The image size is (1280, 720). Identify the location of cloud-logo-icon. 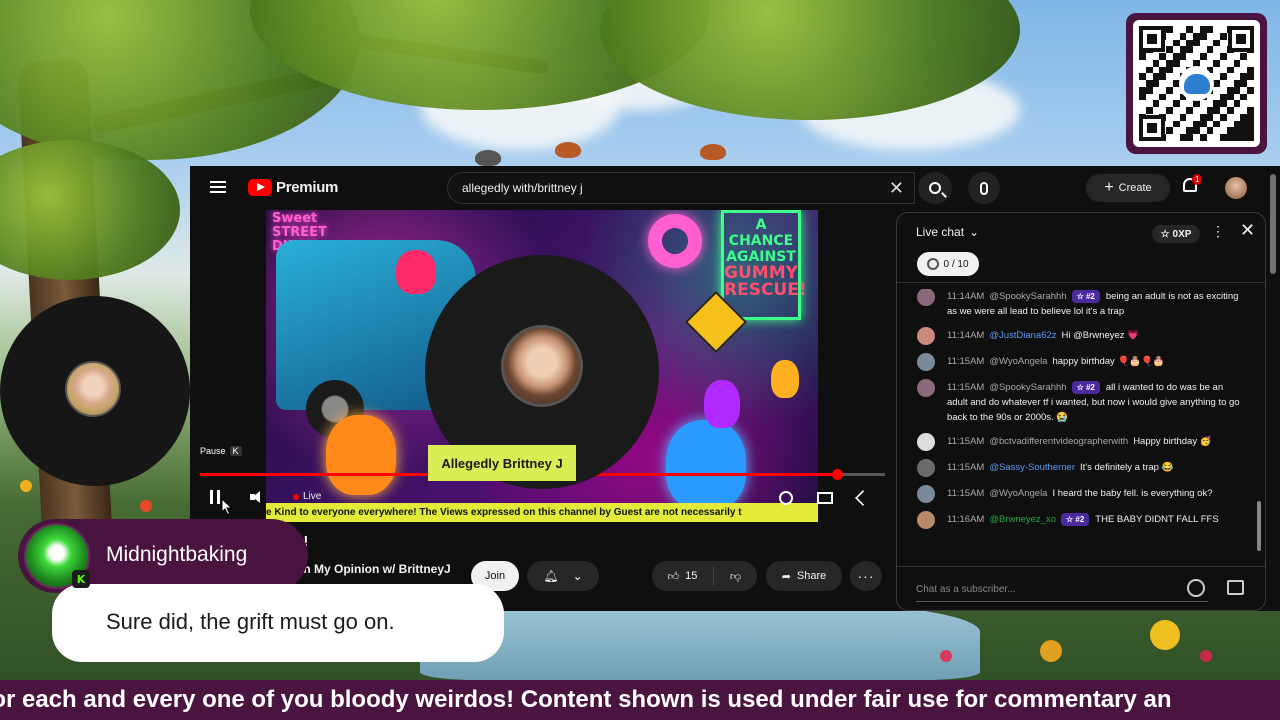
(1196, 83).